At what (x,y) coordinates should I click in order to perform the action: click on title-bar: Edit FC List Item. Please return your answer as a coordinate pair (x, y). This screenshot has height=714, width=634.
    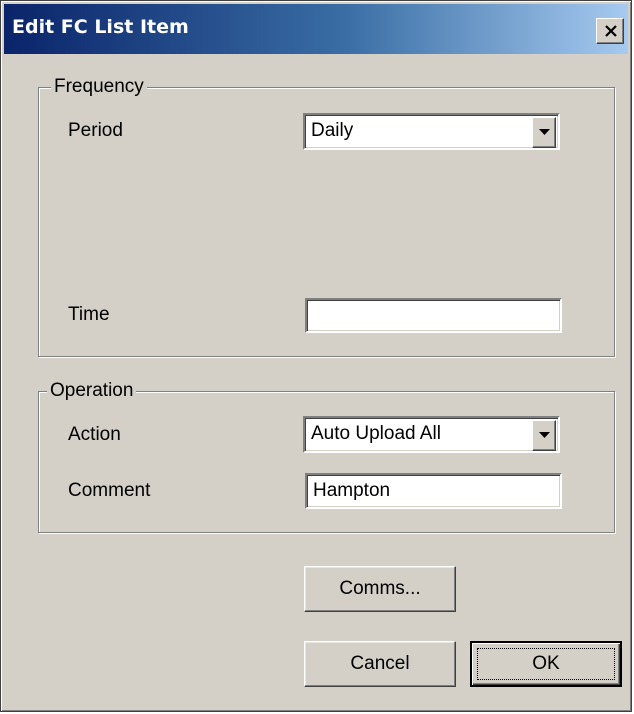
    Looking at the image, I should click on (316, 29).